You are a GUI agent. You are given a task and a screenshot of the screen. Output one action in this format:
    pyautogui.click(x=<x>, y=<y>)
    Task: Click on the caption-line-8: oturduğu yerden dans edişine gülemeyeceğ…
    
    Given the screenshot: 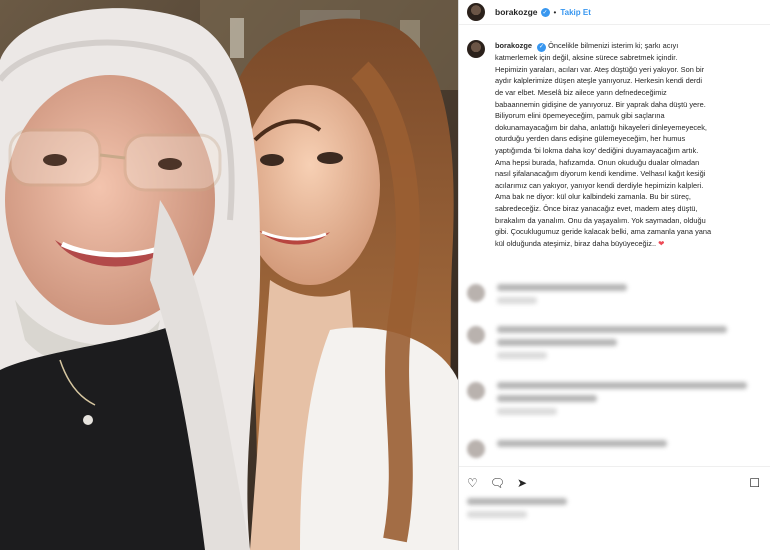 What is the action you would take?
    pyautogui.click(x=590, y=139)
    